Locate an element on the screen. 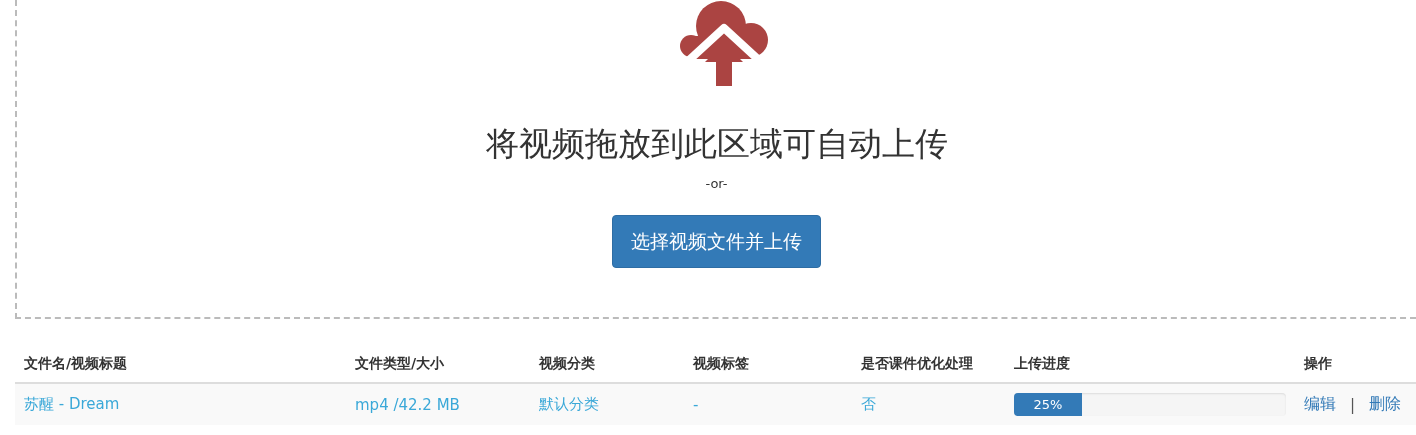  cloud-upload-icon is located at coordinates (724, 44).